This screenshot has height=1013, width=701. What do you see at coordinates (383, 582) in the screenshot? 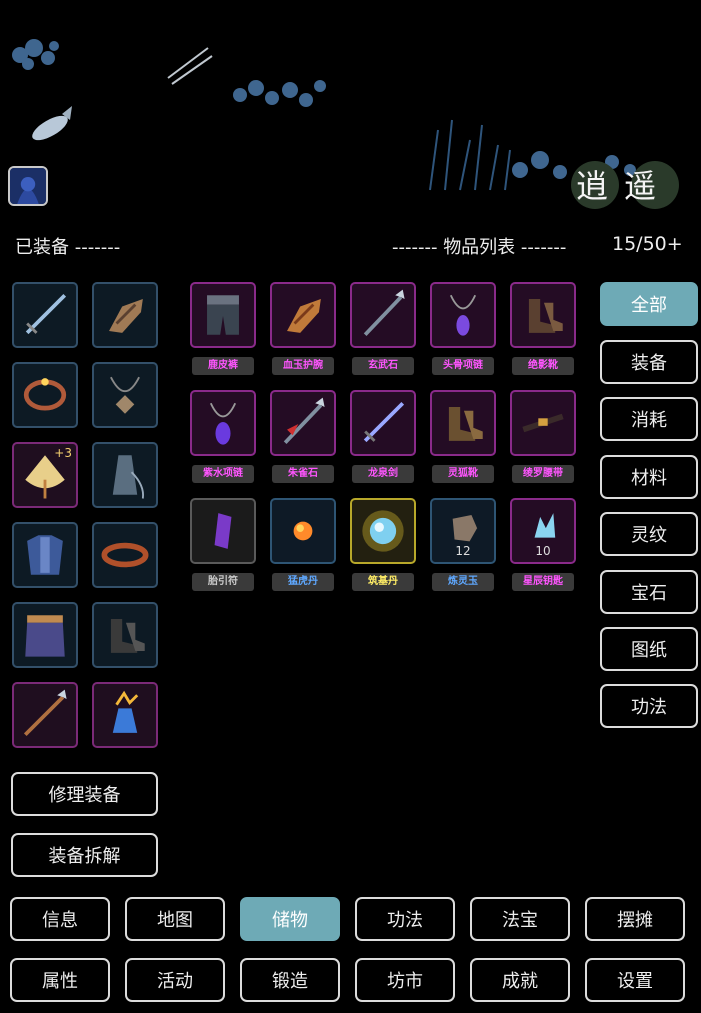
I see `item-name: 筑基丹` at bounding box center [383, 582].